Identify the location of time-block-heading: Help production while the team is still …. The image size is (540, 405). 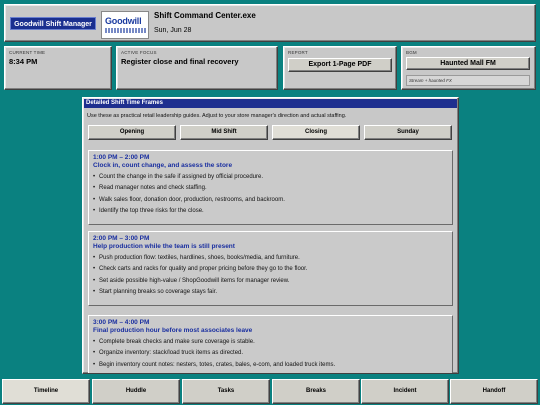
(164, 246).